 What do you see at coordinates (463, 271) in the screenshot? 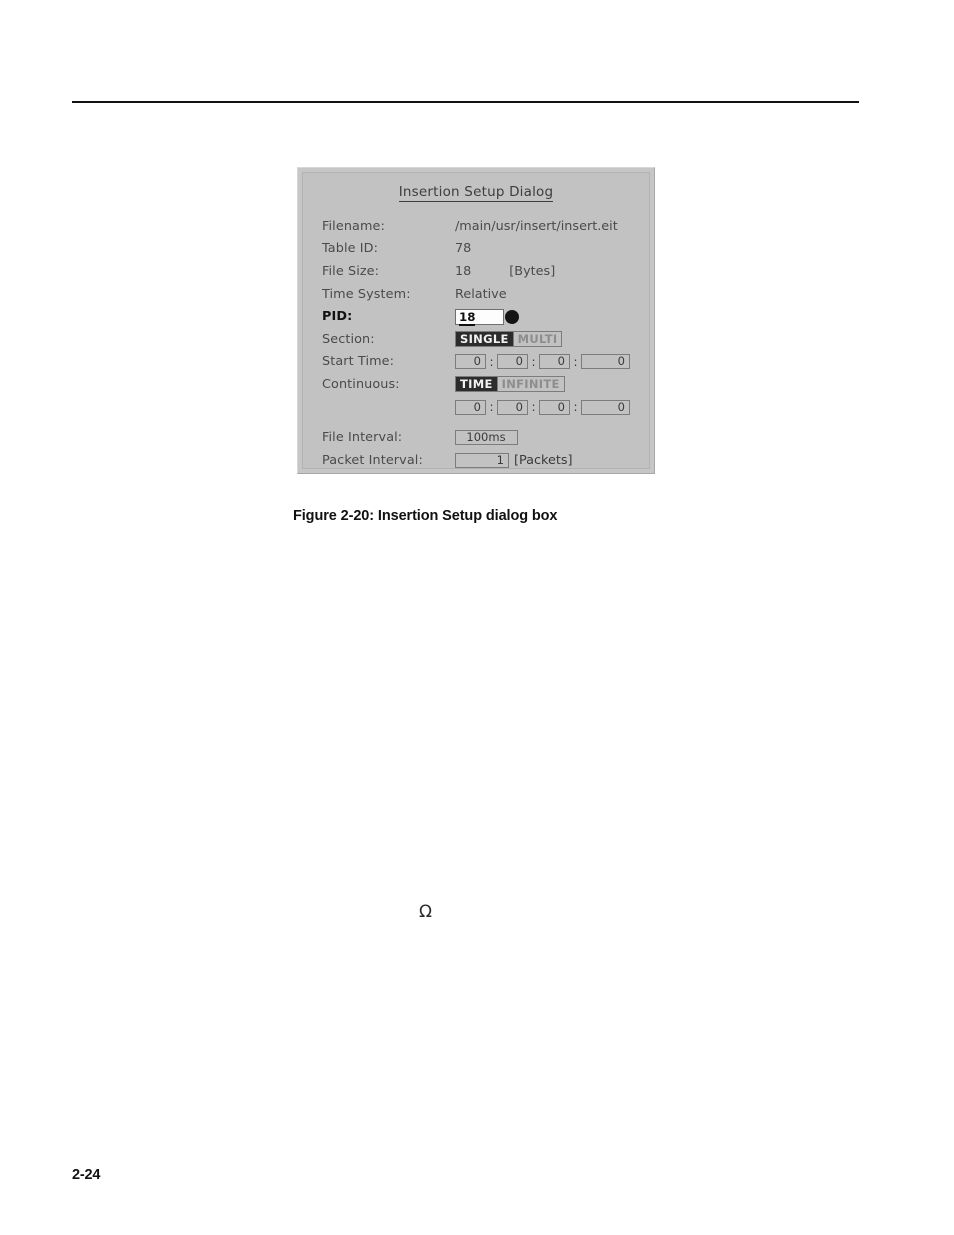
I see `file-size-value: 18` at bounding box center [463, 271].